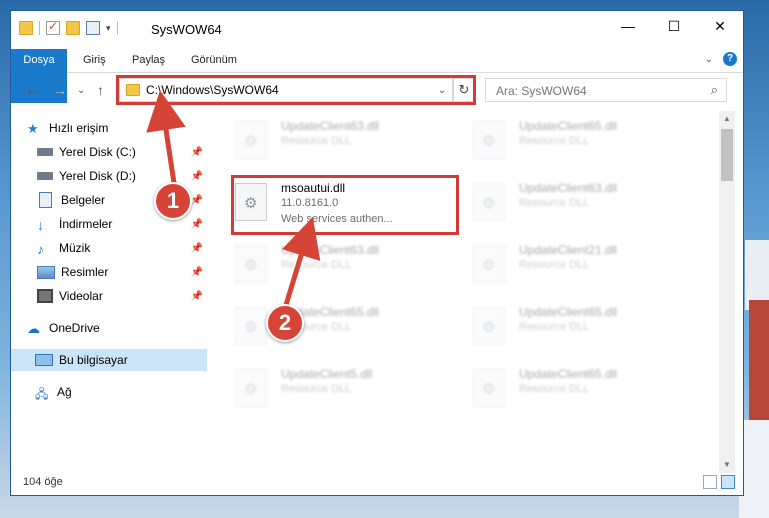 This screenshot has height=518, width=769. What do you see at coordinates (122, 272) in the screenshot?
I see `sidebar-item-pictures: Resimler 📌` at bounding box center [122, 272].